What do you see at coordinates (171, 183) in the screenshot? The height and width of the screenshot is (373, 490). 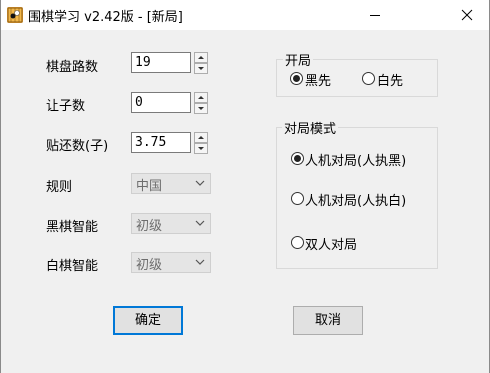 I see `rules-select: 中国` at bounding box center [171, 183].